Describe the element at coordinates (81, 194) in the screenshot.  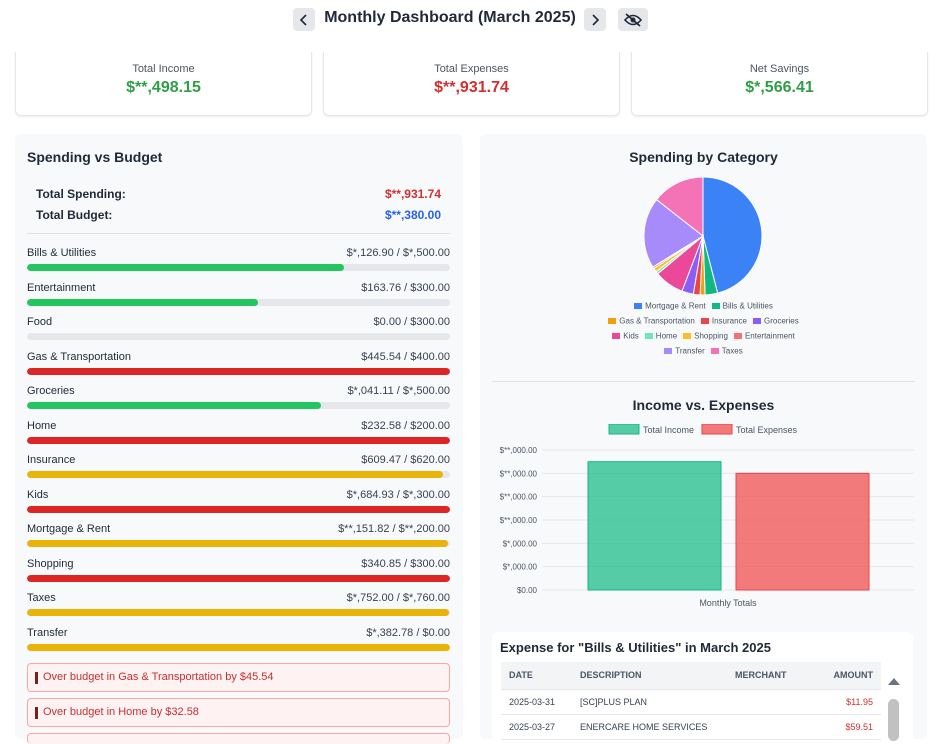
I see `total-spending-label: Total Spending:` at that location.